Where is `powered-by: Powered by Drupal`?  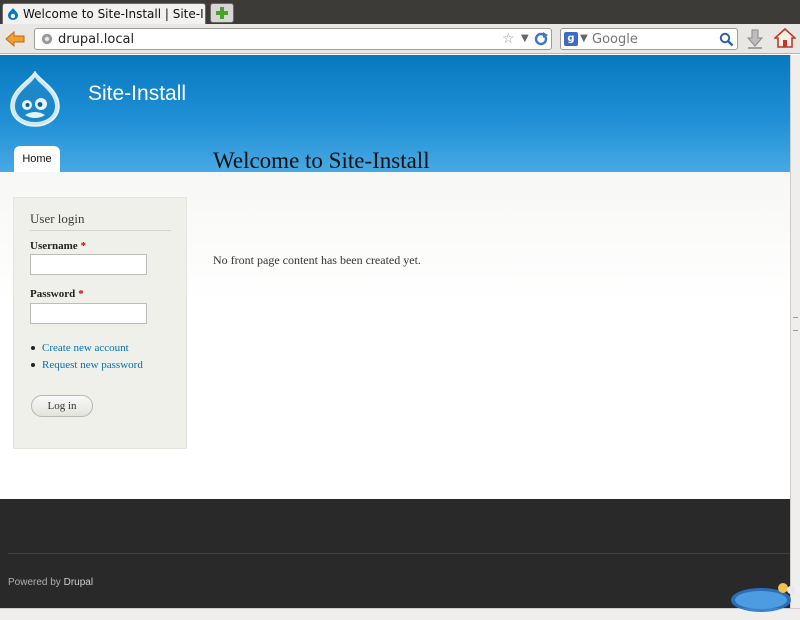 powered-by: Powered by Drupal is located at coordinates (51, 582).